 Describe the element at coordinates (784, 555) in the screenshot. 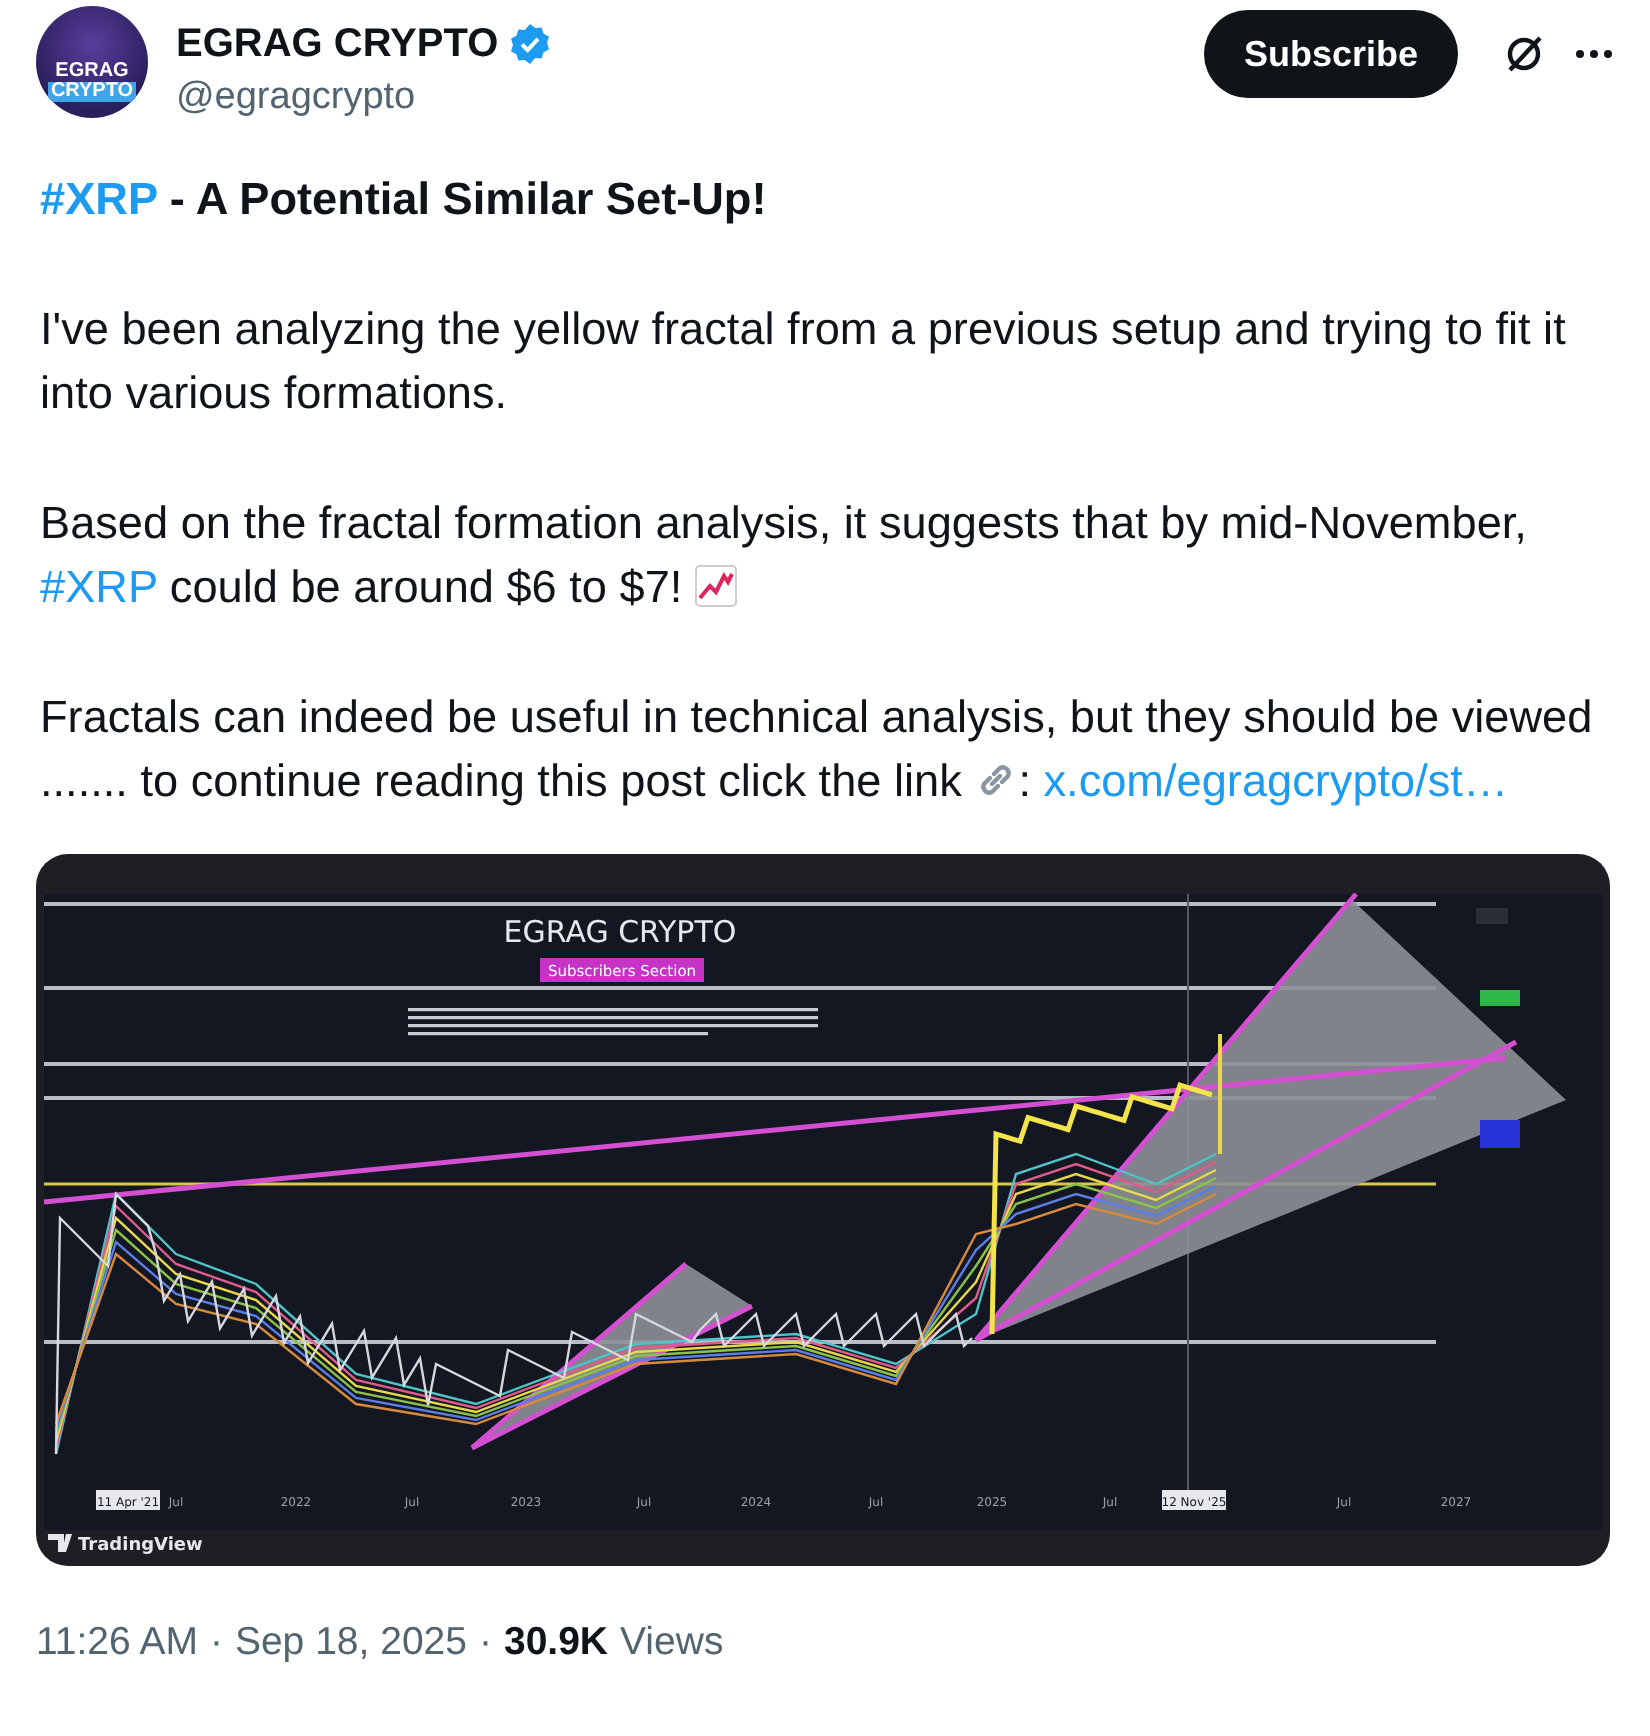

I see `post-paragraph: Based on the fractal formation analysis, it suggests that by mid-November, #XRP could be around $6 to $7!` at that location.